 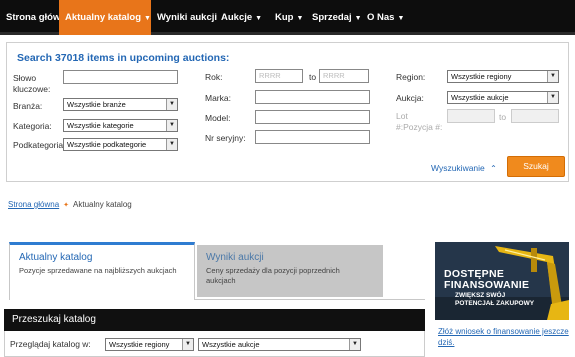 I want to click on category-select-value: Wszystkie kategorie, so click(x=100, y=125).